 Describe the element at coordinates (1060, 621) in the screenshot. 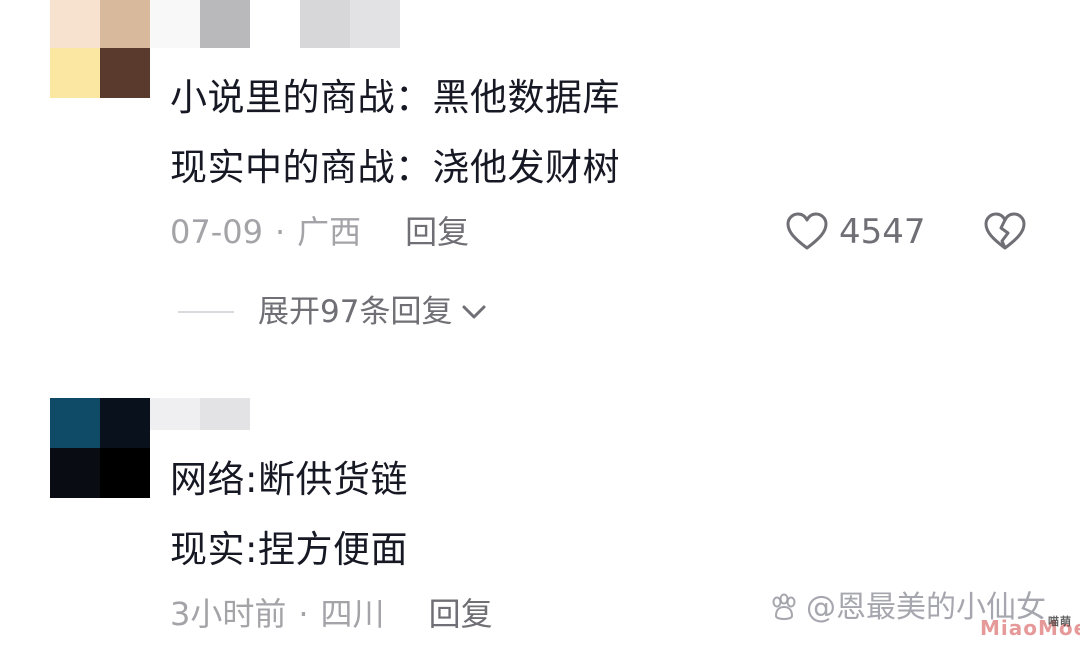

I see `stamp-subtext: 喵萌` at that location.